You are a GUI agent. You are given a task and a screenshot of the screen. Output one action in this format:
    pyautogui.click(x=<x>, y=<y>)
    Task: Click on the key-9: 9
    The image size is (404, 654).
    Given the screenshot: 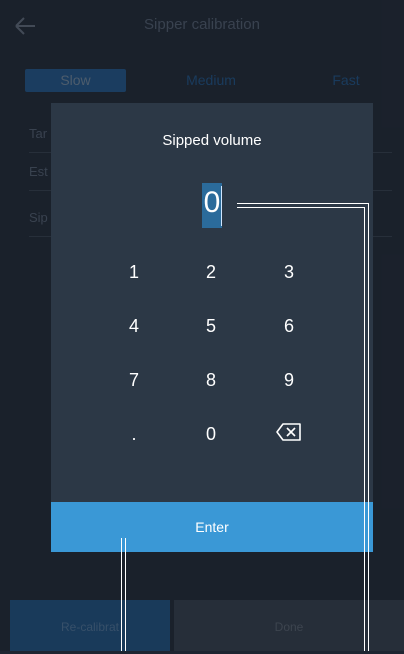 What is the action you would take?
    pyautogui.click(x=289, y=380)
    